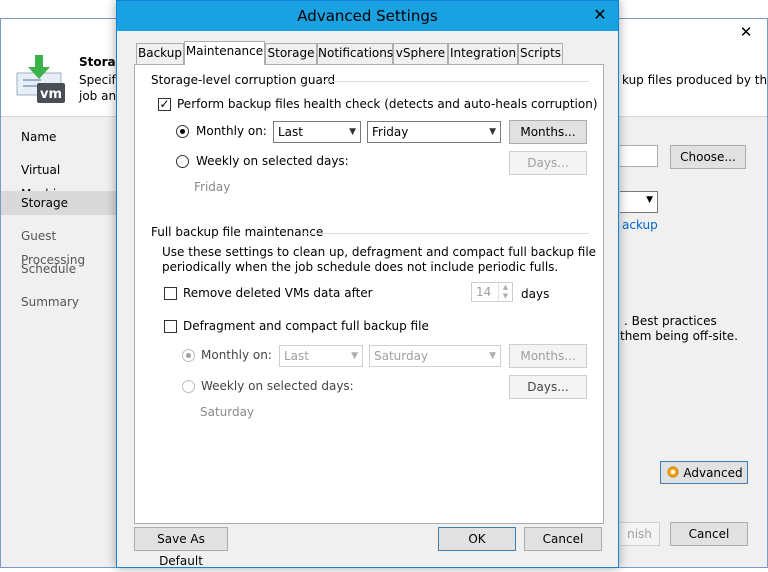 The width and height of the screenshot is (768, 572). I want to click on repository-path-field, so click(639, 156).